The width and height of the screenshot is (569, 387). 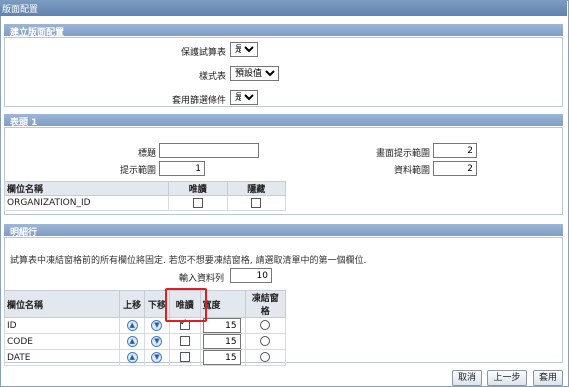 I want to click on input-rows-label: 輸入資料列, so click(x=201, y=279).